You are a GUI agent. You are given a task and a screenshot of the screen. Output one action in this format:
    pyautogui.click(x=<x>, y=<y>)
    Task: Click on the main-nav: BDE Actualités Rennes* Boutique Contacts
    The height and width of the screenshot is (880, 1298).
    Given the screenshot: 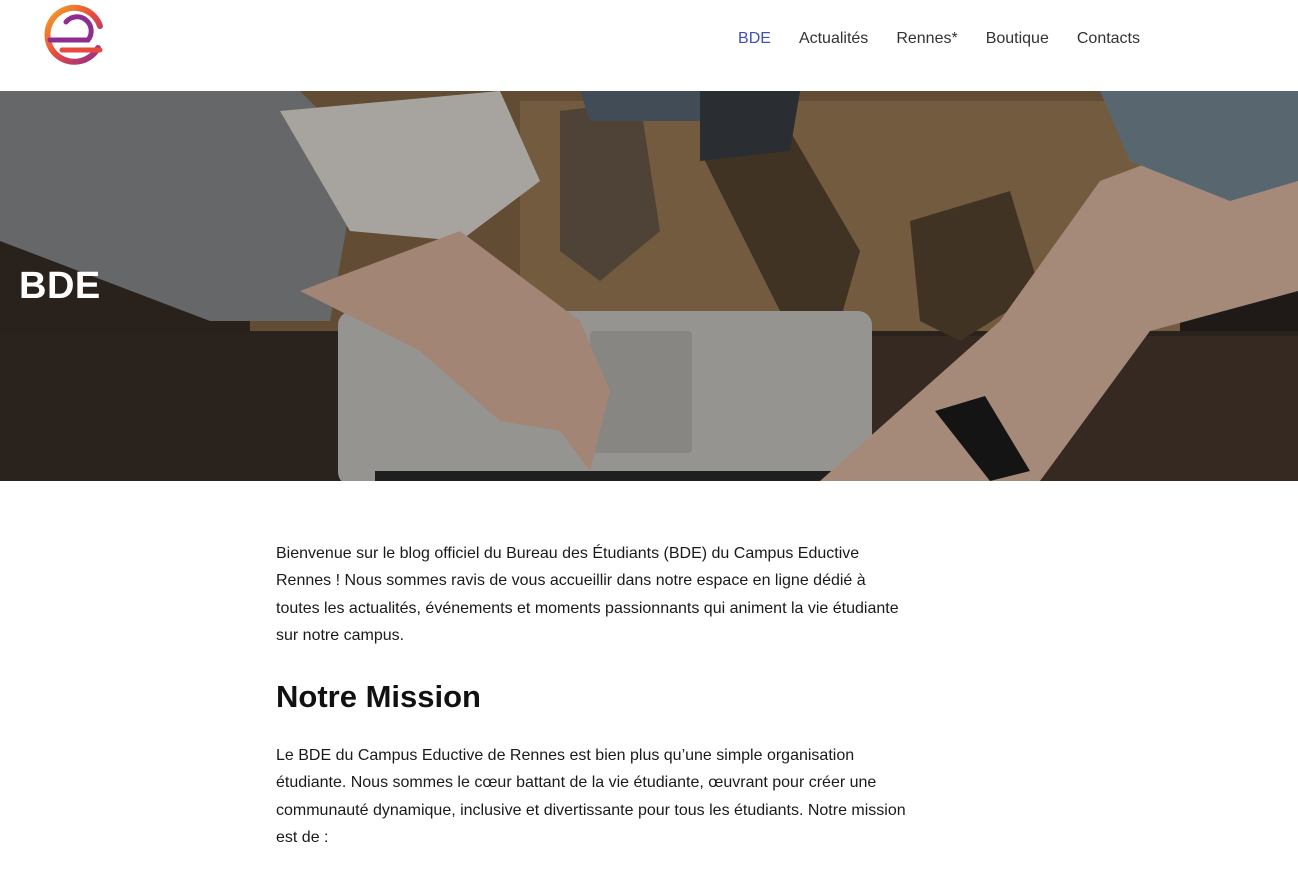 What is the action you would take?
    pyautogui.click(x=939, y=39)
    